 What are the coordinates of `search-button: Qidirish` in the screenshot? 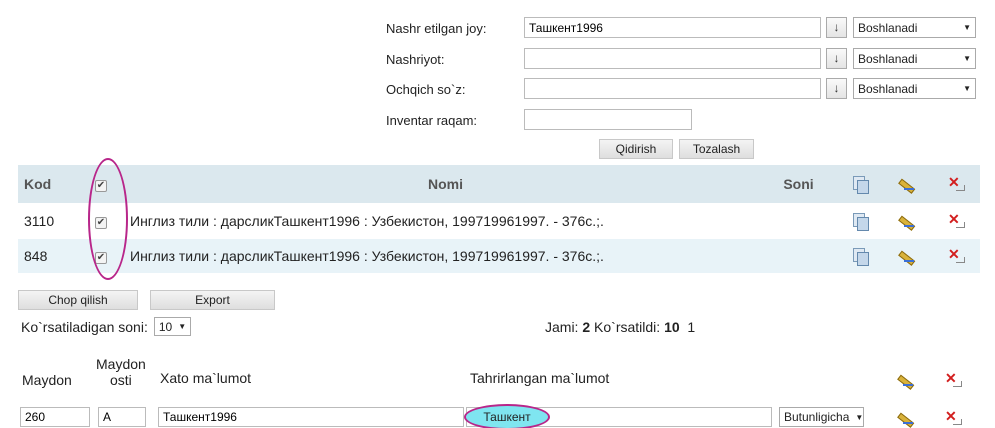 It's located at (636, 149).